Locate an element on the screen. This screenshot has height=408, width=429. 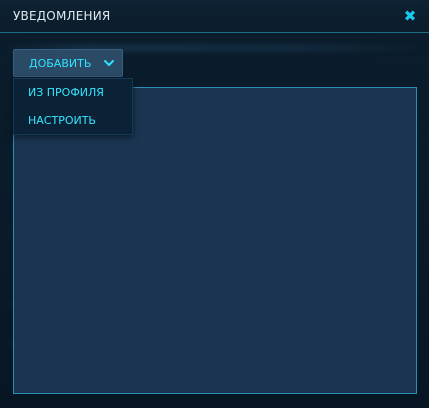
title-bar: Уведомления ✖ is located at coordinates (214, 16).